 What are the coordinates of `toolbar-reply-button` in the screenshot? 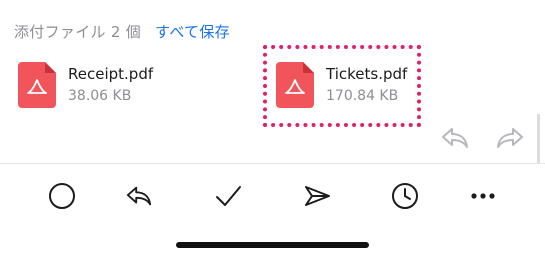 It's located at (139, 196).